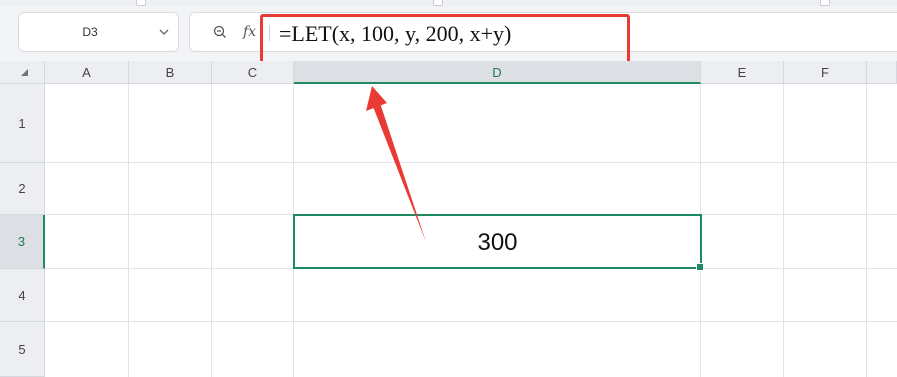 Image resolution: width=897 pixels, height=377 pixels. Describe the element at coordinates (396, 164) in the screenshot. I see `annotation-arrow` at that location.